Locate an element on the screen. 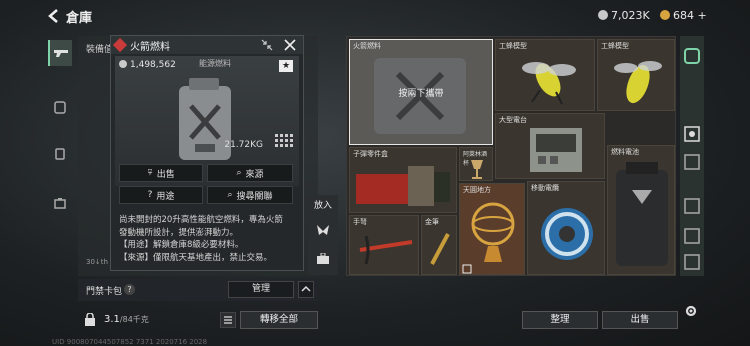  nav-weapon is located at coordinates (60, 53).